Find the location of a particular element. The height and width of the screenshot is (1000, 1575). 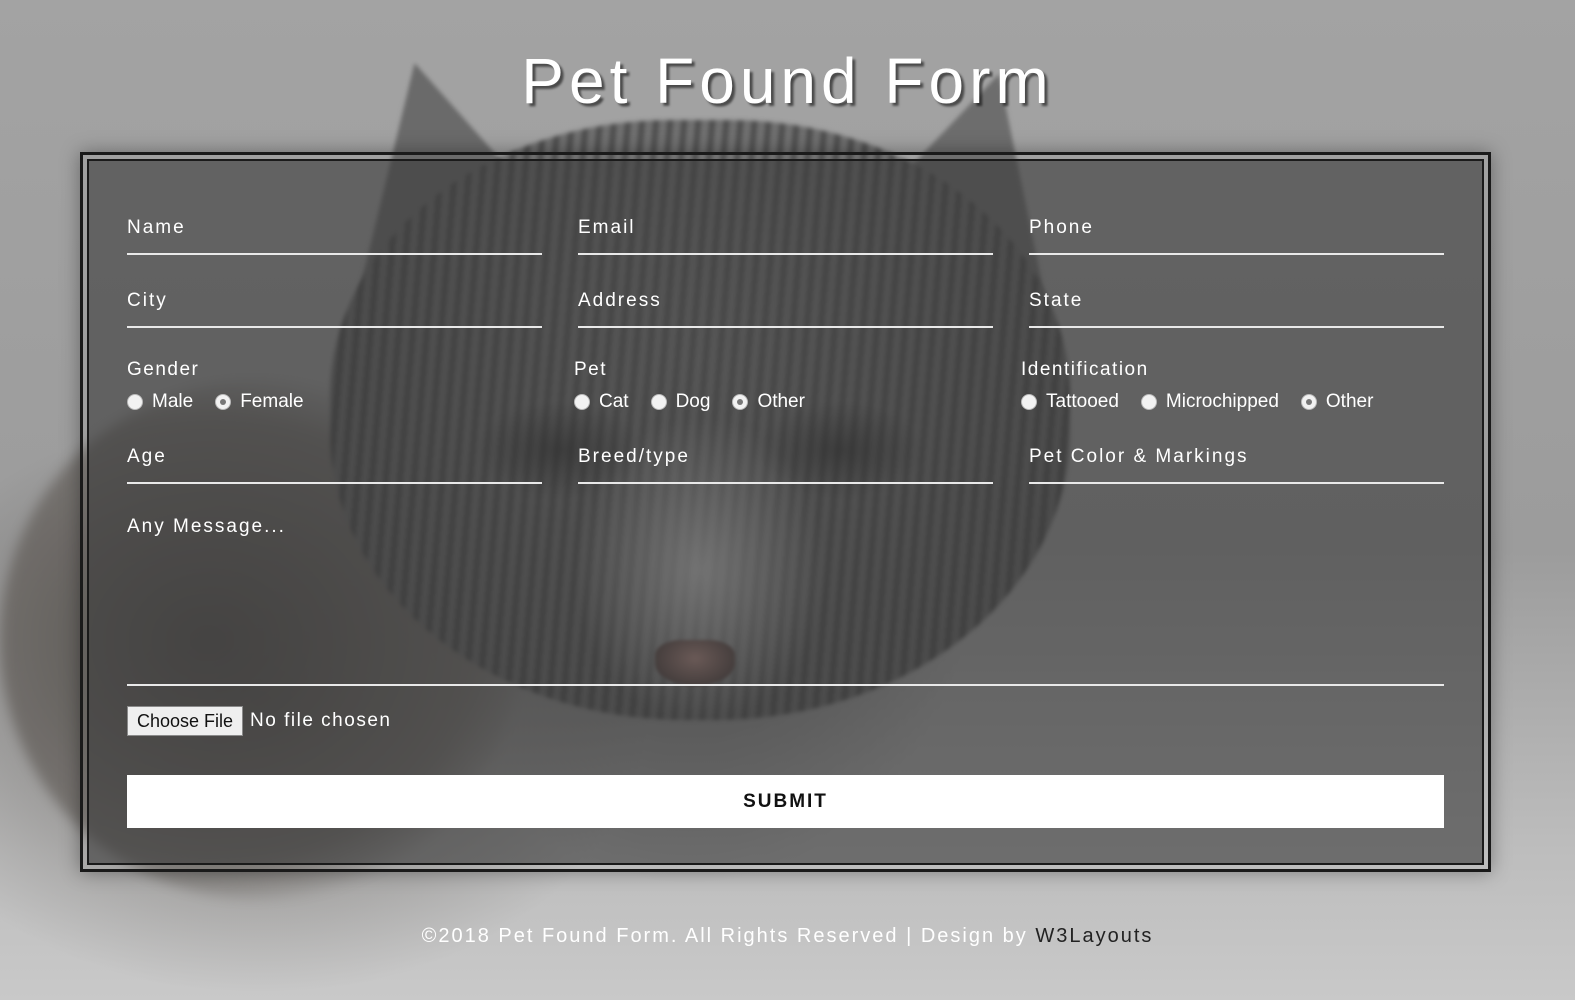

breed-placeholder: Breed/type is located at coordinates (634, 456).